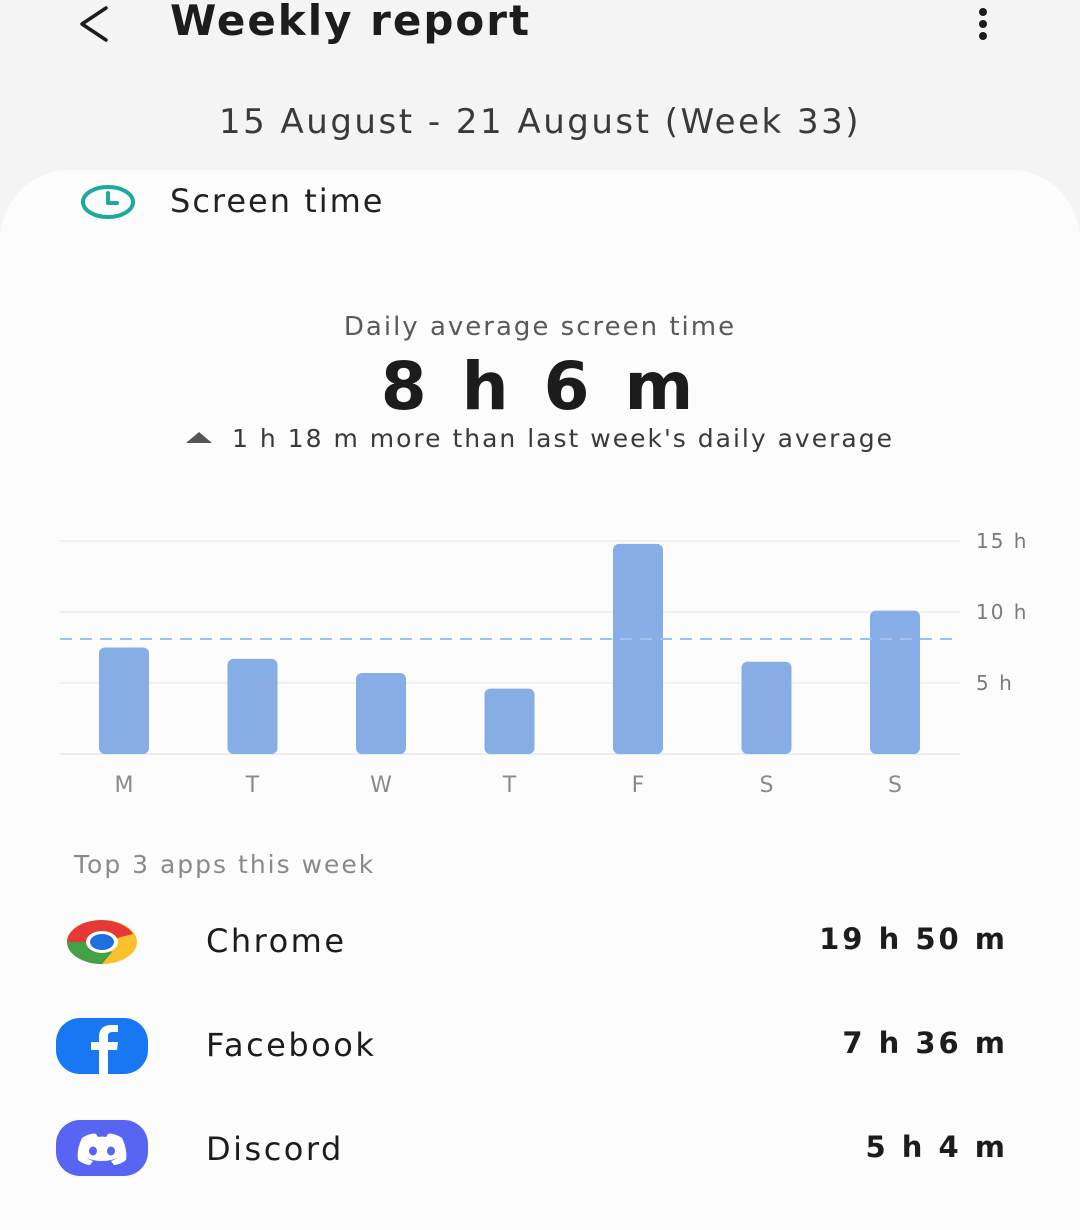  Describe the element at coordinates (638, 785) in the screenshot. I see `x-tick-label: F` at that location.